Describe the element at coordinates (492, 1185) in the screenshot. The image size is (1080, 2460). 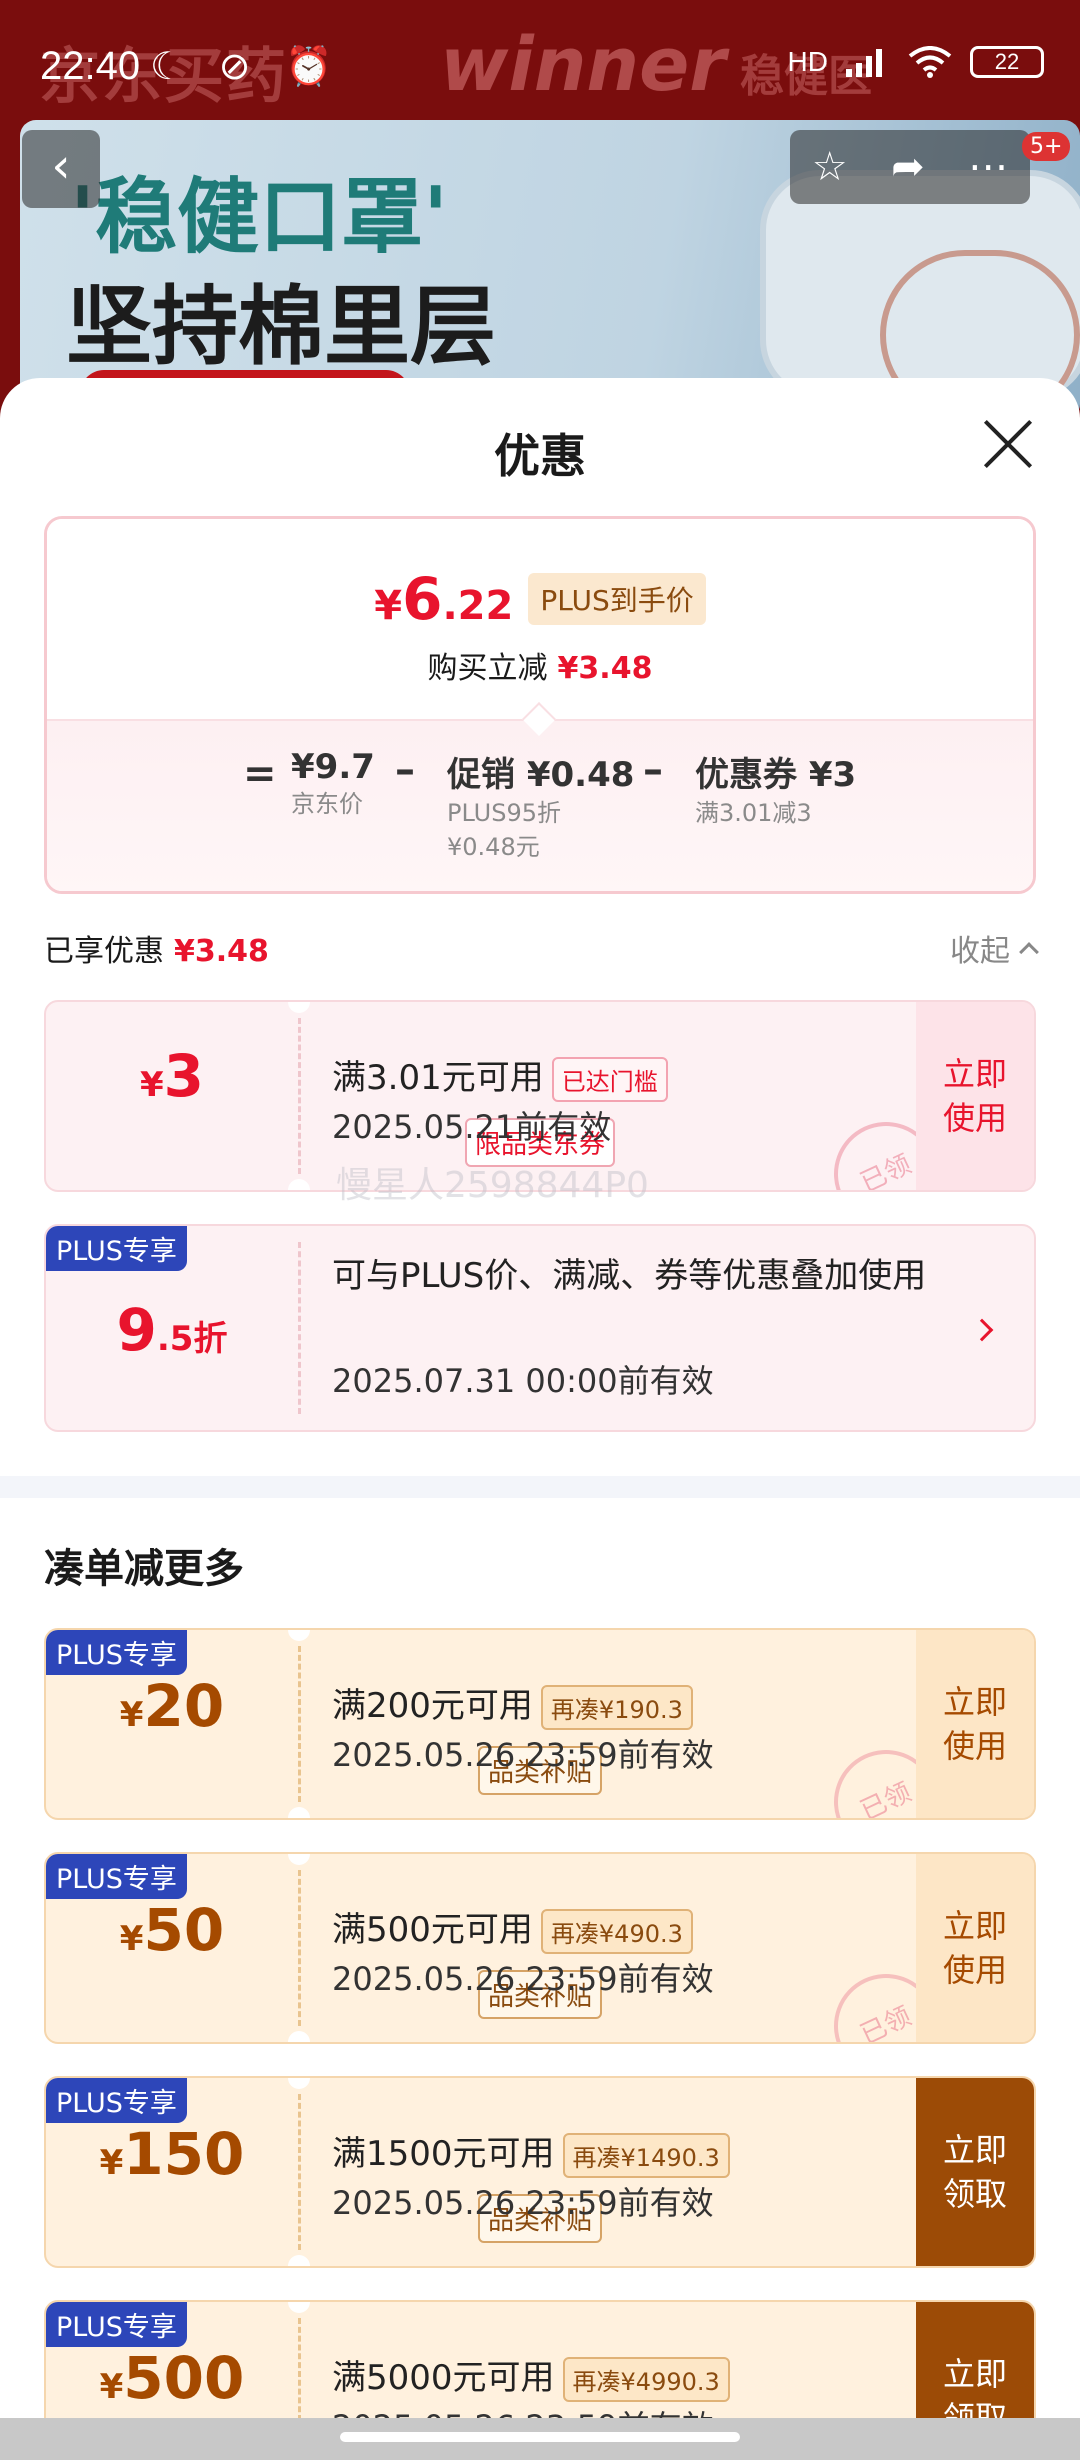
I see `user-watermark: 慢星人2598844P0` at that location.